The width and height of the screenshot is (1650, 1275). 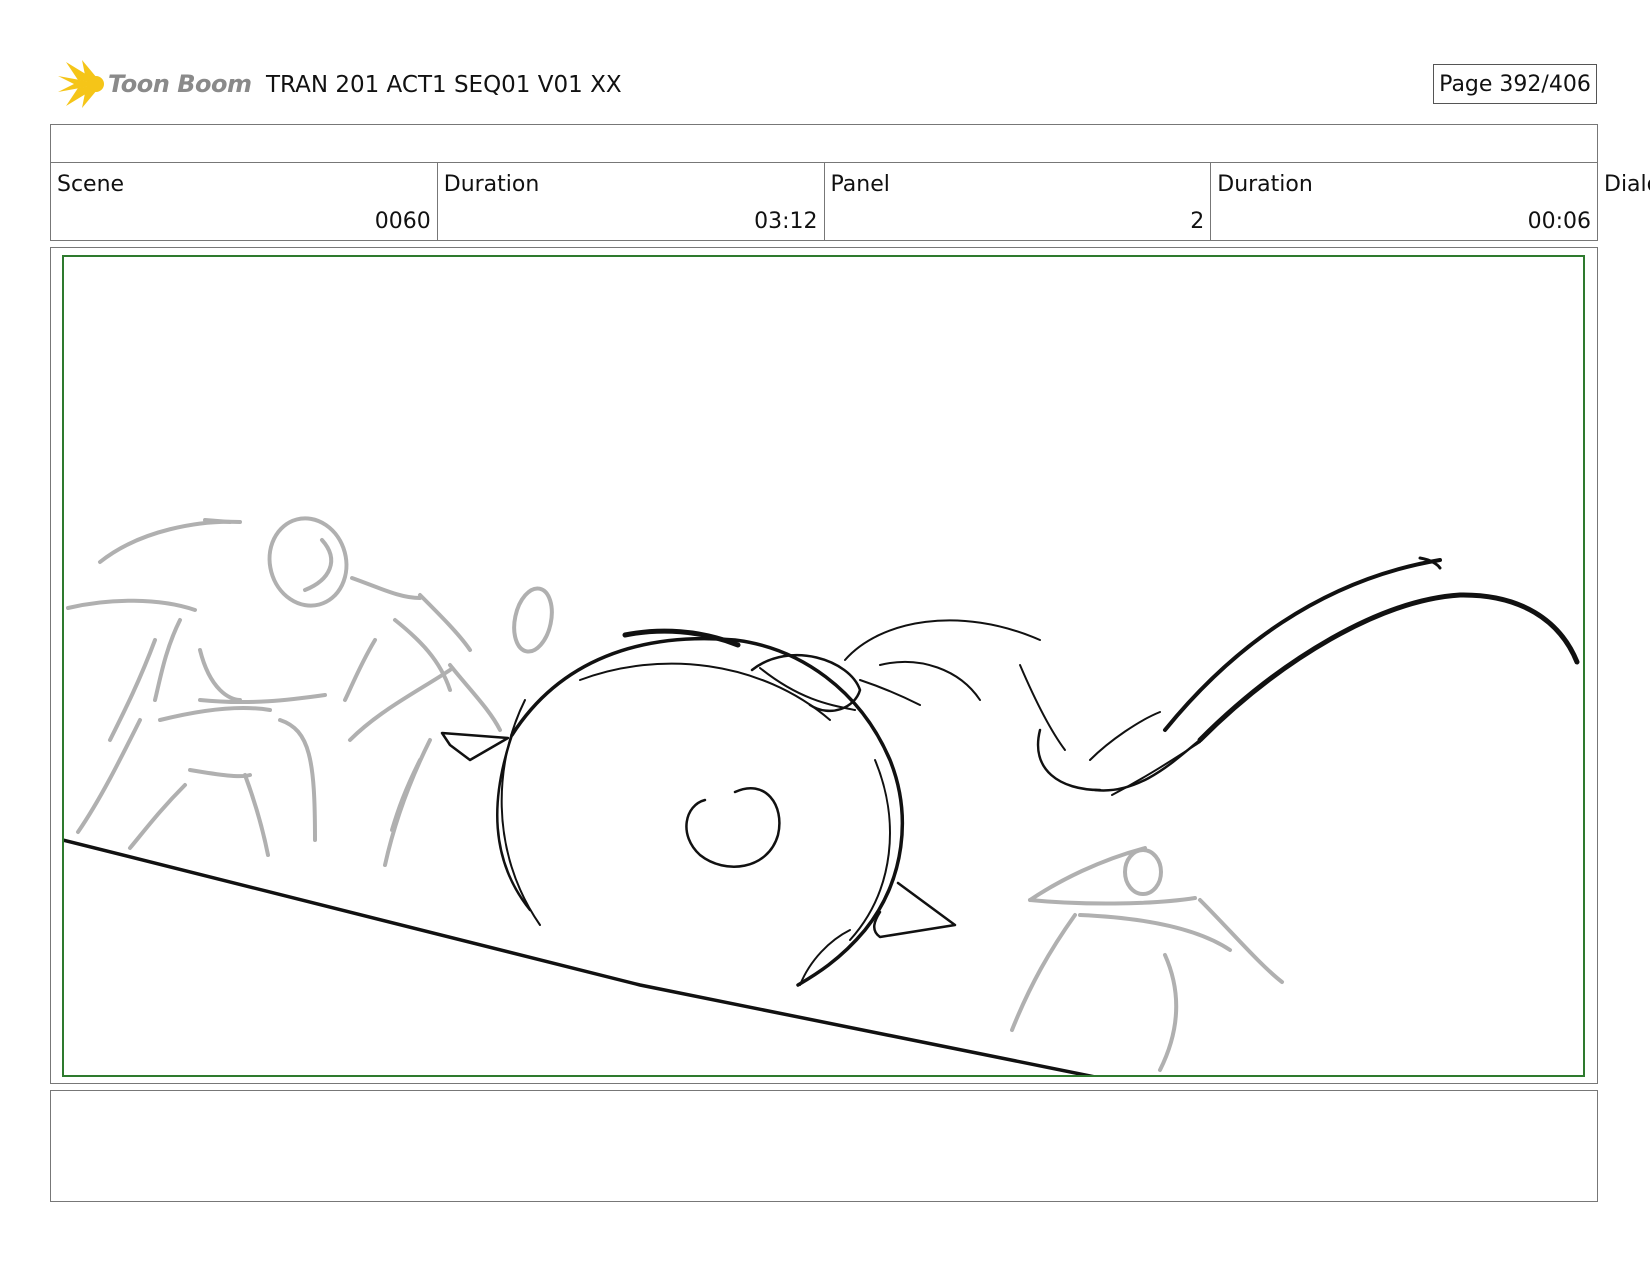 I want to click on panel-value: 2, so click(x=1197, y=221).